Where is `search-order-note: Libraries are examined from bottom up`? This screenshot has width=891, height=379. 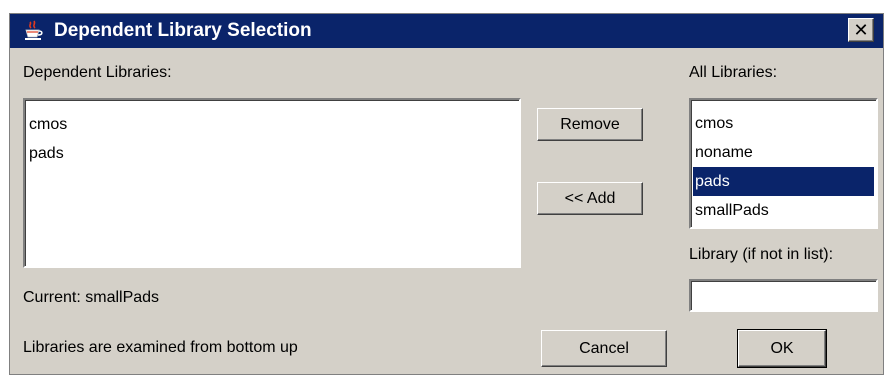 search-order-note: Libraries are examined from bottom up is located at coordinates (160, 347).